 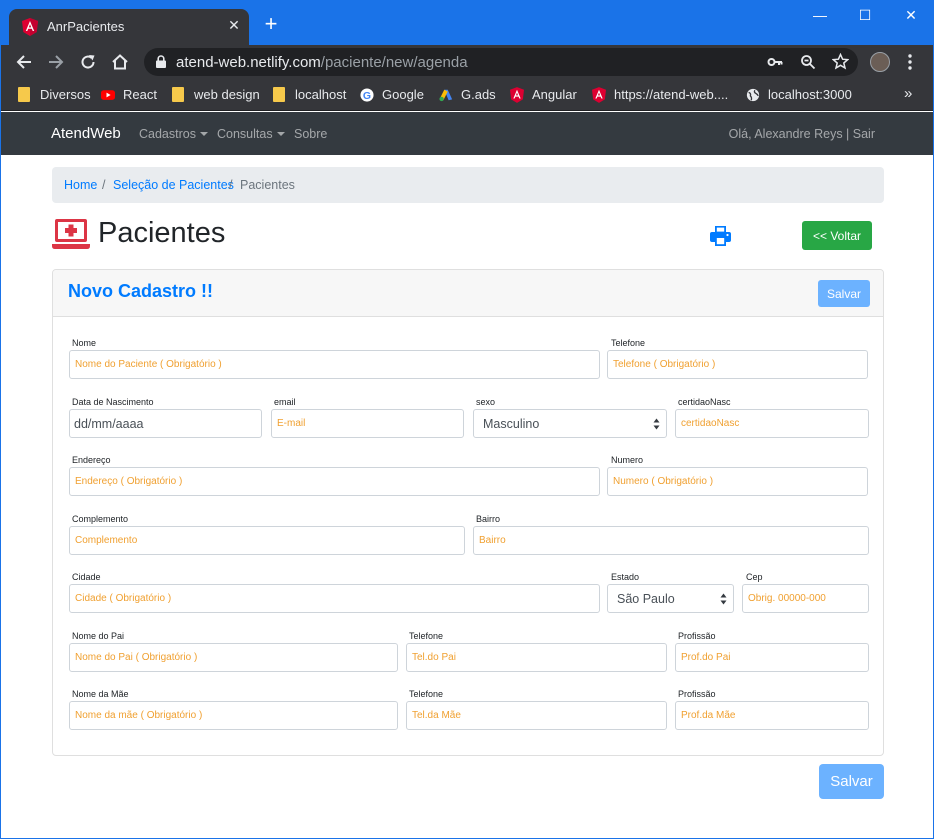 I want to click on certidao-label: certidaoNasc, so click(x=704, y=402).